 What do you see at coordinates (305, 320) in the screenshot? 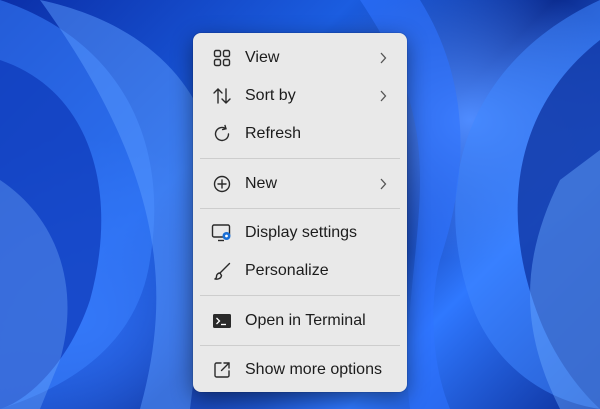
I see `menu-item-label: Open in Terminal` at bounding box center [305, 320].